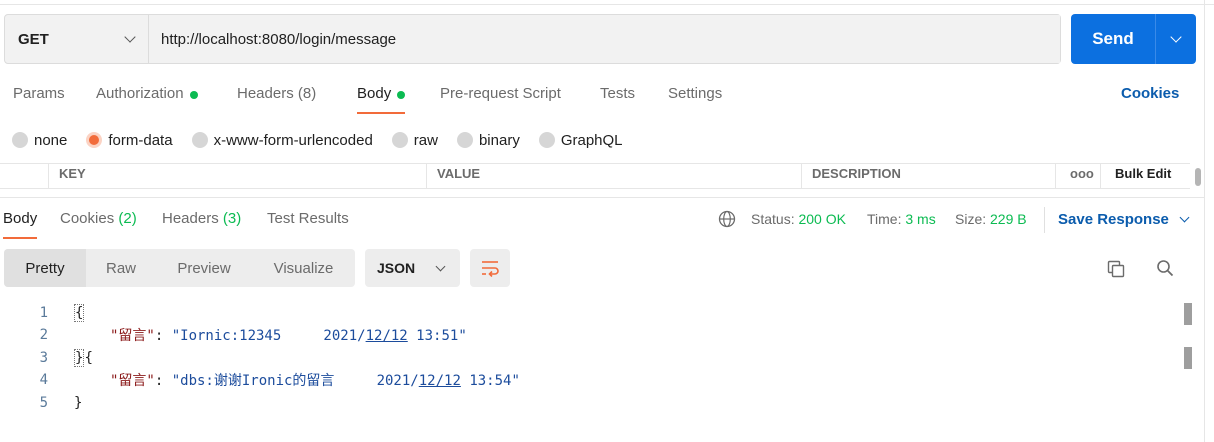 The width and height of the screenshot is (1214, 442). I want to click on code-line: 5 }, so click(590, 403).